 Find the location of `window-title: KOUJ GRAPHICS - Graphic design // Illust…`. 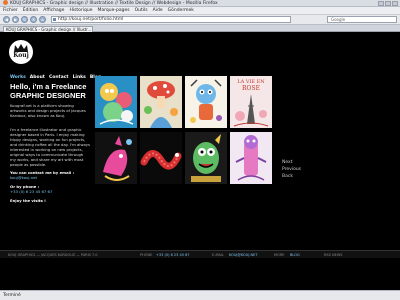

window-title: KOUJ GRAPHICS - Graphic design // Illust… is located at coordinates (114, 3).